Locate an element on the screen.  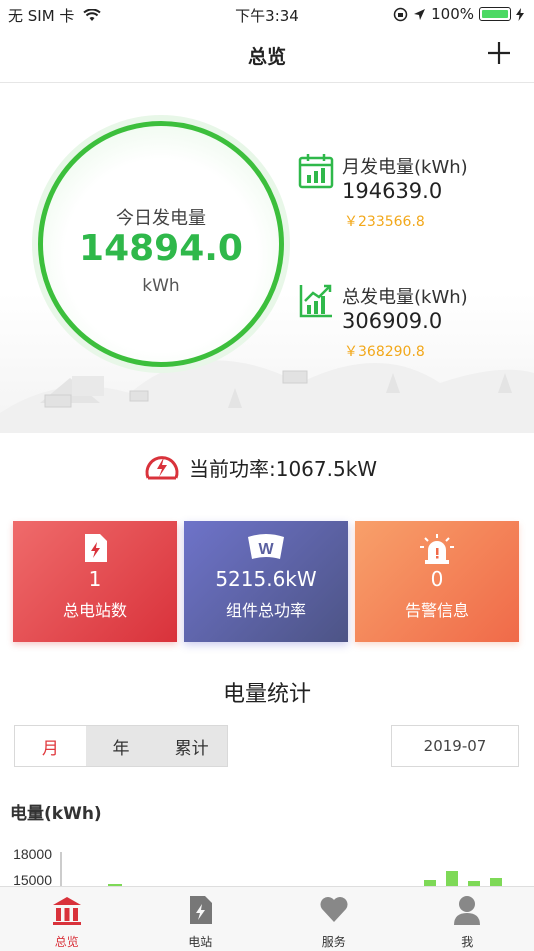
navigation-bar: 总览 is located at coordinates (267, 56).